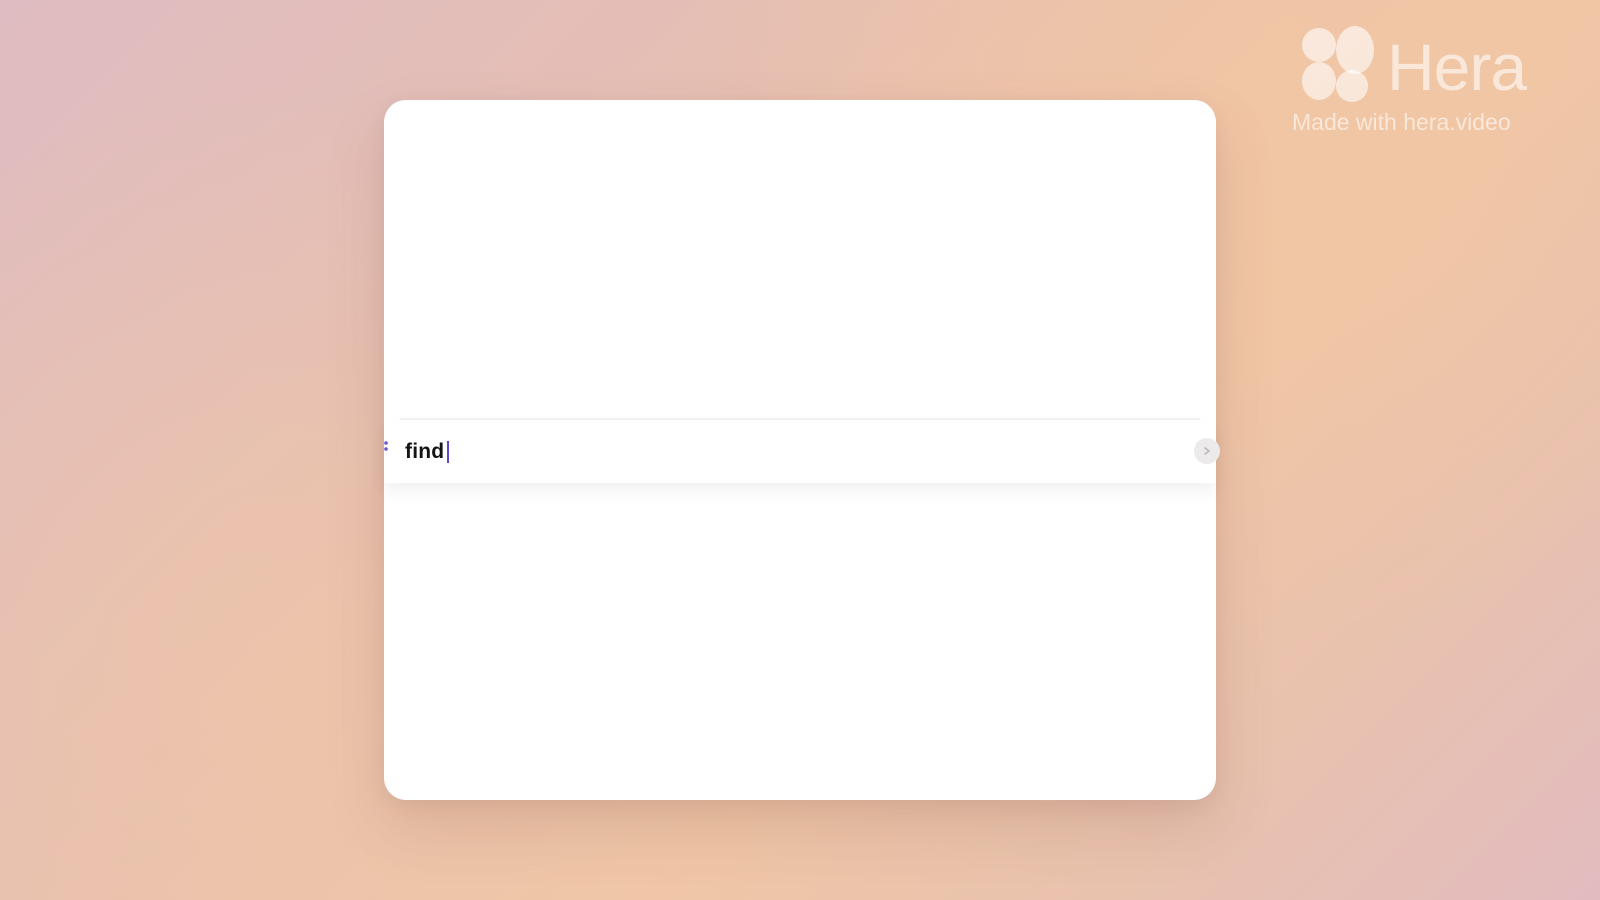  I want to click on search-bar: find, so click(802, 452).